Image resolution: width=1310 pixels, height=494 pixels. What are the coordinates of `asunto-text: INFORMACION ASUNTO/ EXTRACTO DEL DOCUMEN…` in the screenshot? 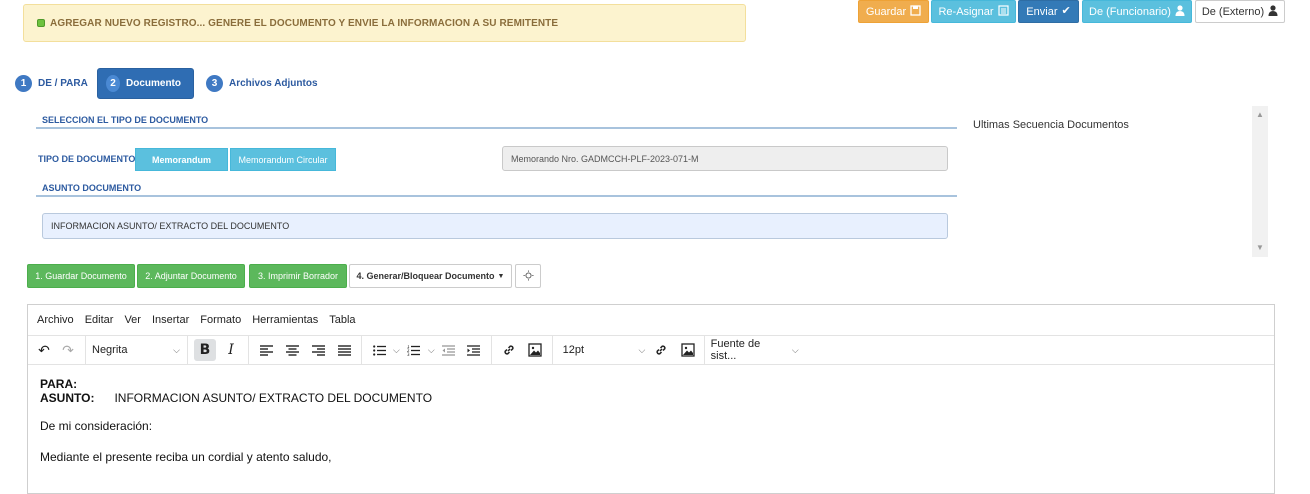 It's located at (273, 398).